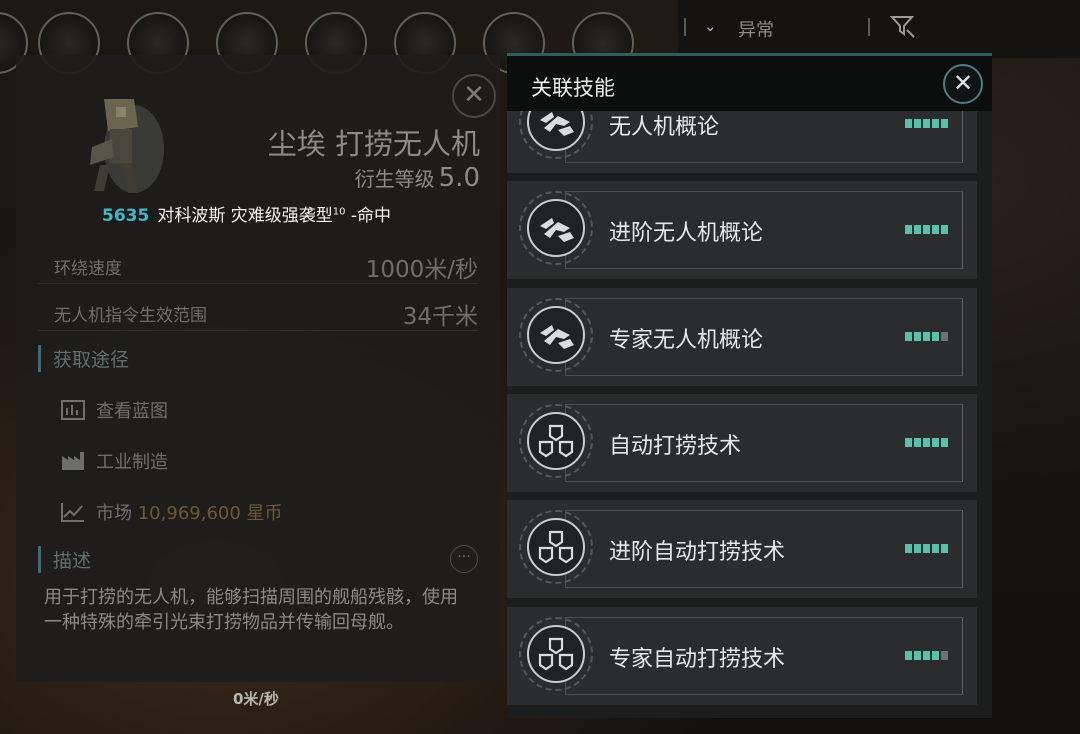  What do you see at coordinates (83, 358) in the screenshot?
I see `source-heading: 获取途径` at bounding box center [83, 358].